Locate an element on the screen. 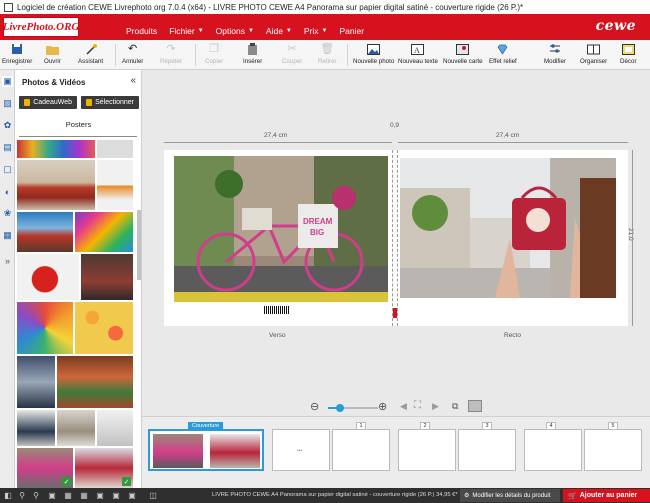 The height and width of the screenshot is (503, 650). page-recto is located at coordinates (513, 238).